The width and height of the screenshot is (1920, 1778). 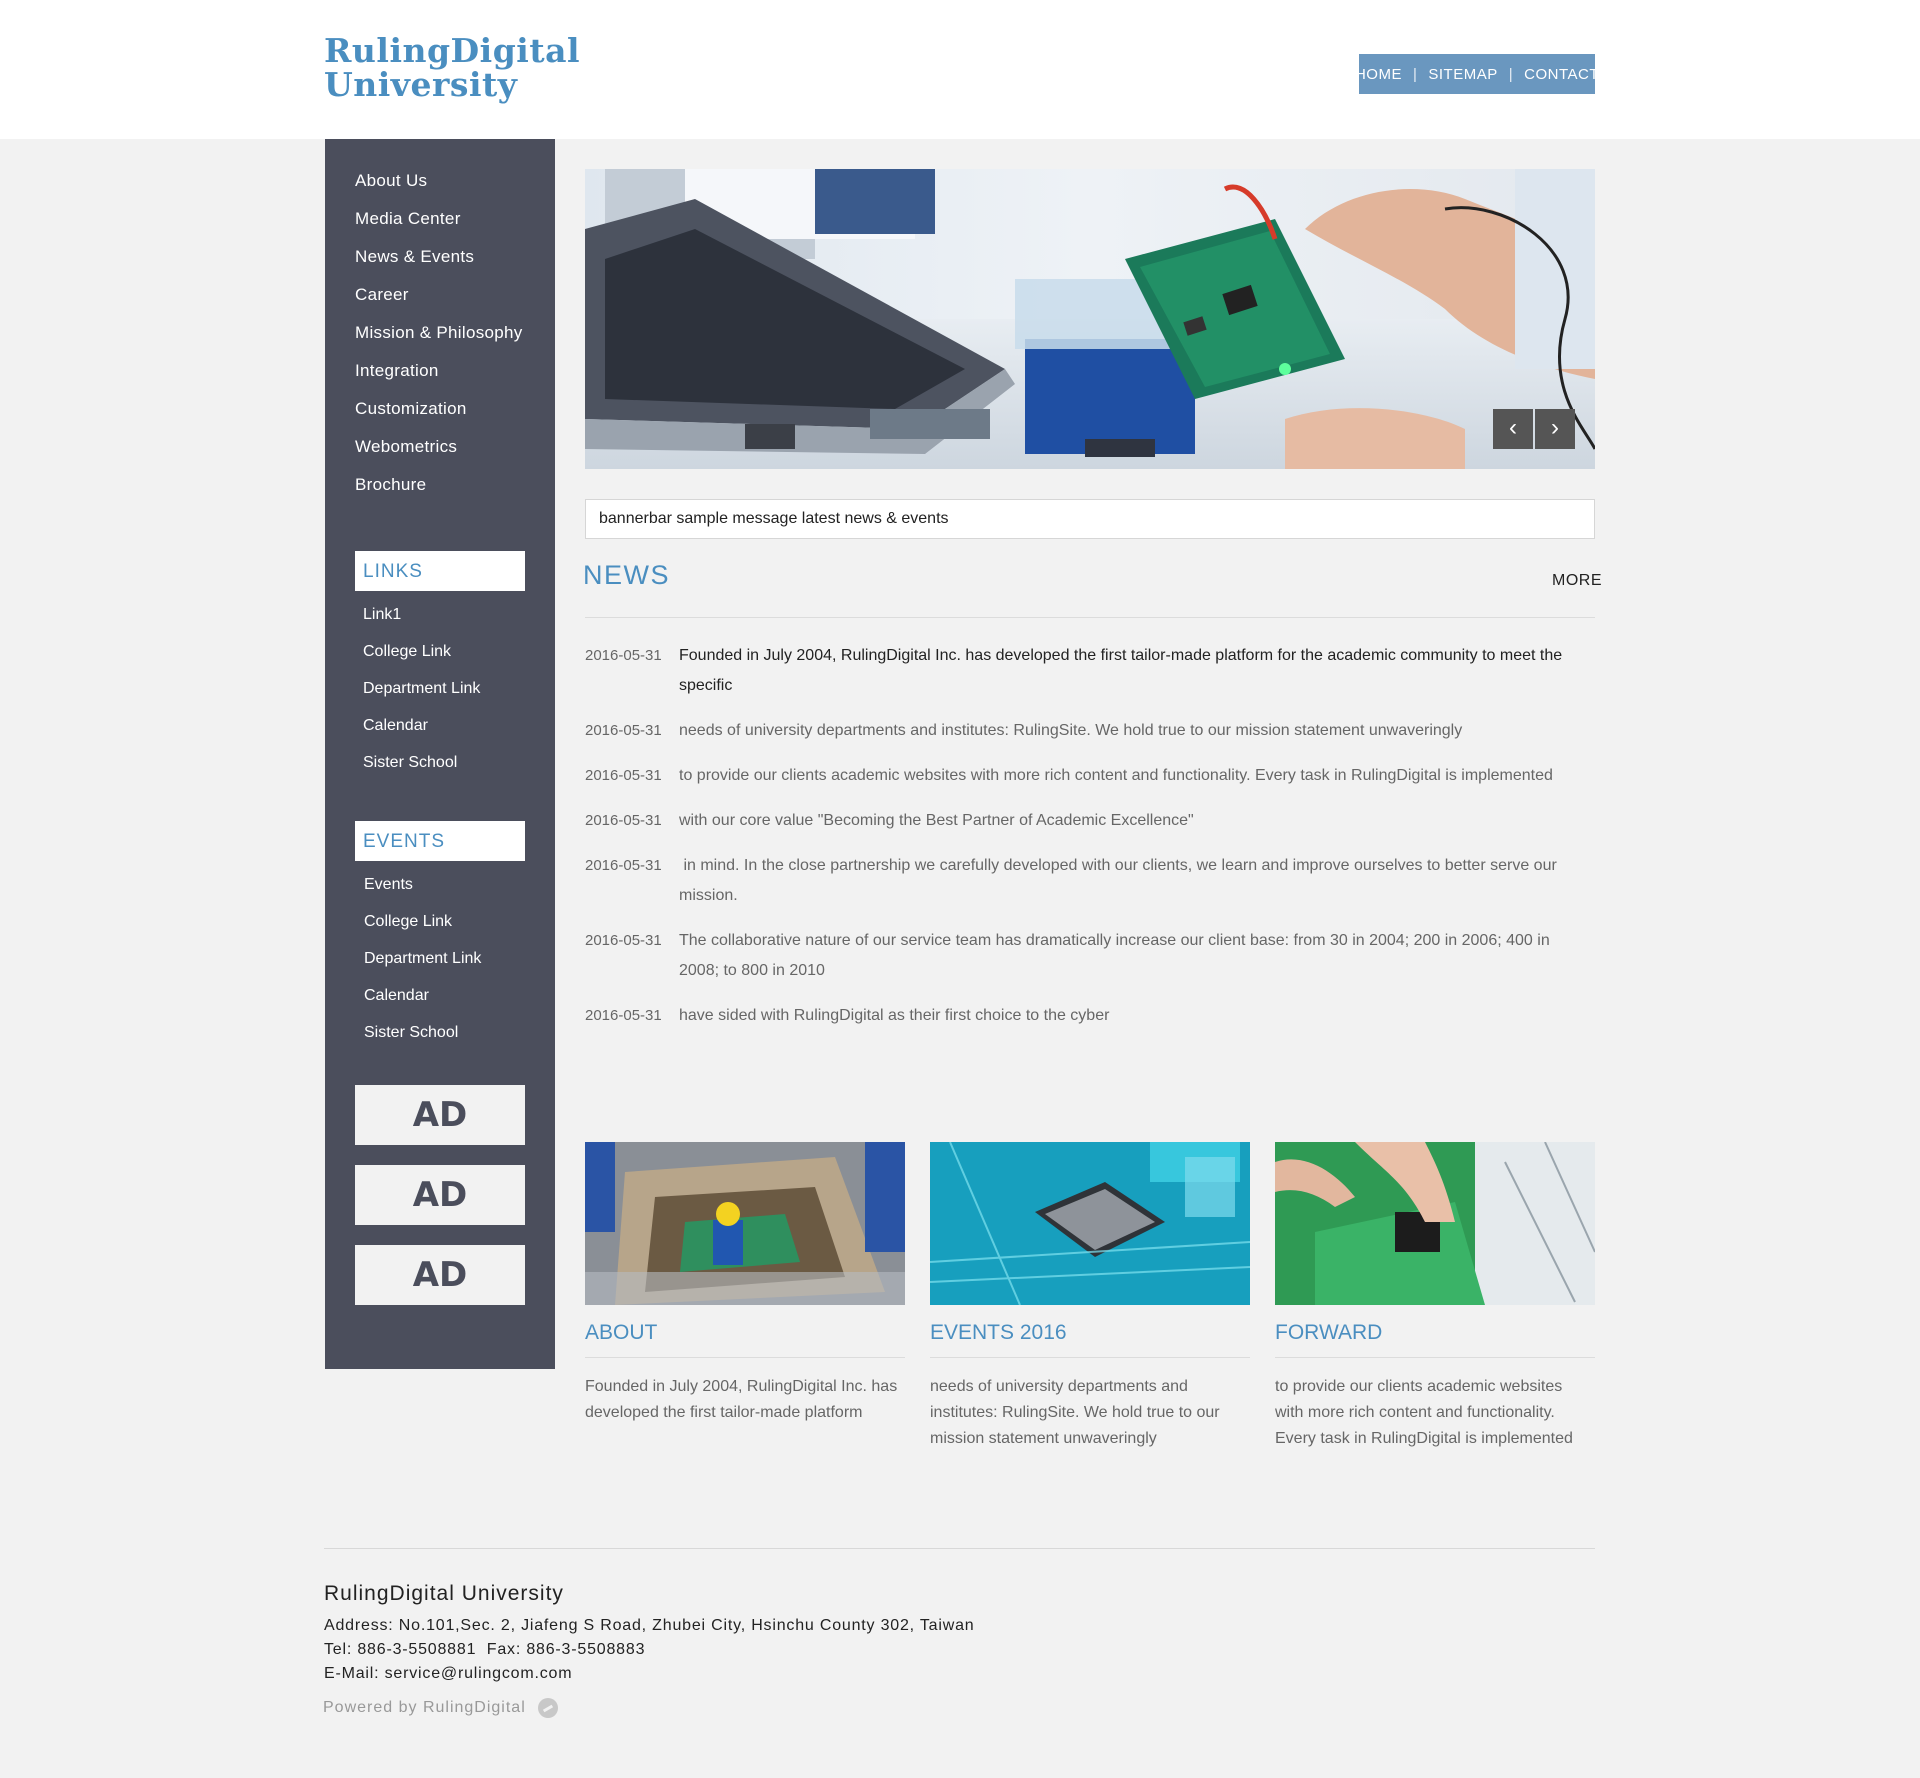 What do you see at coordinates (745, 1223) in the screenshot?
I see `card-about-image` at bounding box center [745, 1223].